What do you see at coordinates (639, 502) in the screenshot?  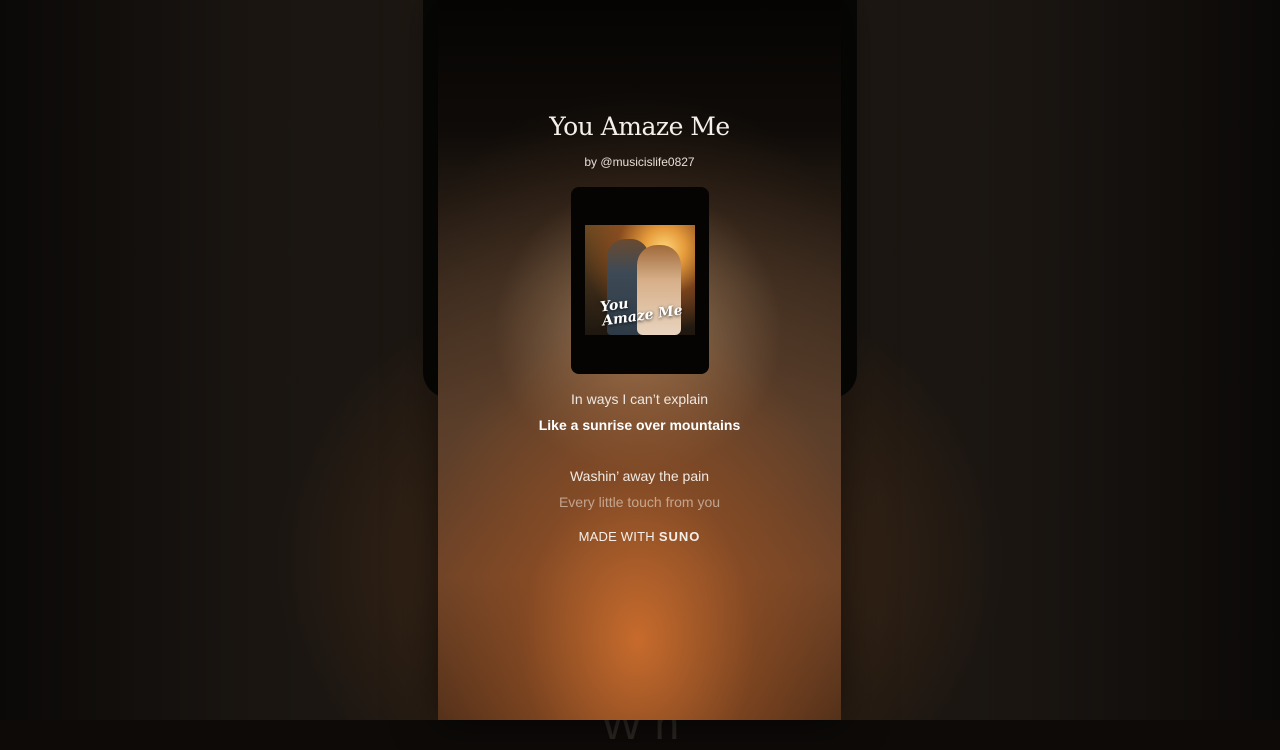 I see `lyric-upcoming: Every little touch from you` at bounding box center [639, 502].